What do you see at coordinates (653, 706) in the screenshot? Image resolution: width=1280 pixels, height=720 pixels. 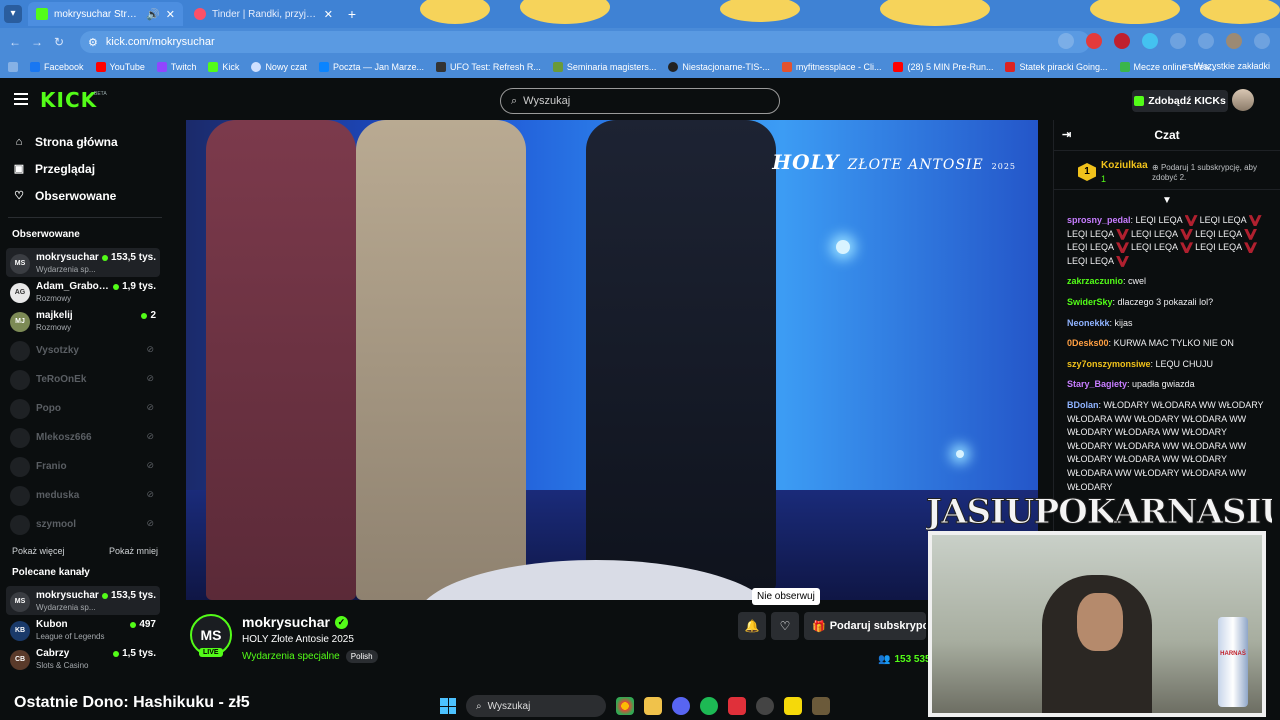 I see `file-explorer-icon` at bounding box center [653, 706].